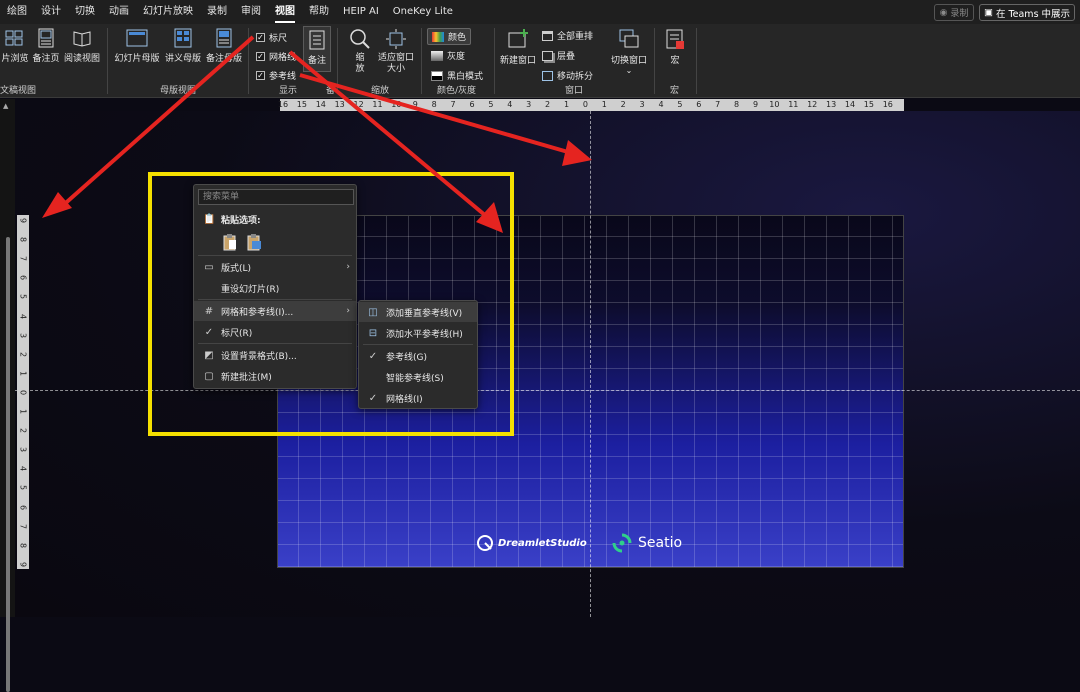 The width and height of the screenshot is (1080, 692). Describe the element at coordinates (954, 12) in the screenshot. I see `record-button: ◉ 录制` at that location.